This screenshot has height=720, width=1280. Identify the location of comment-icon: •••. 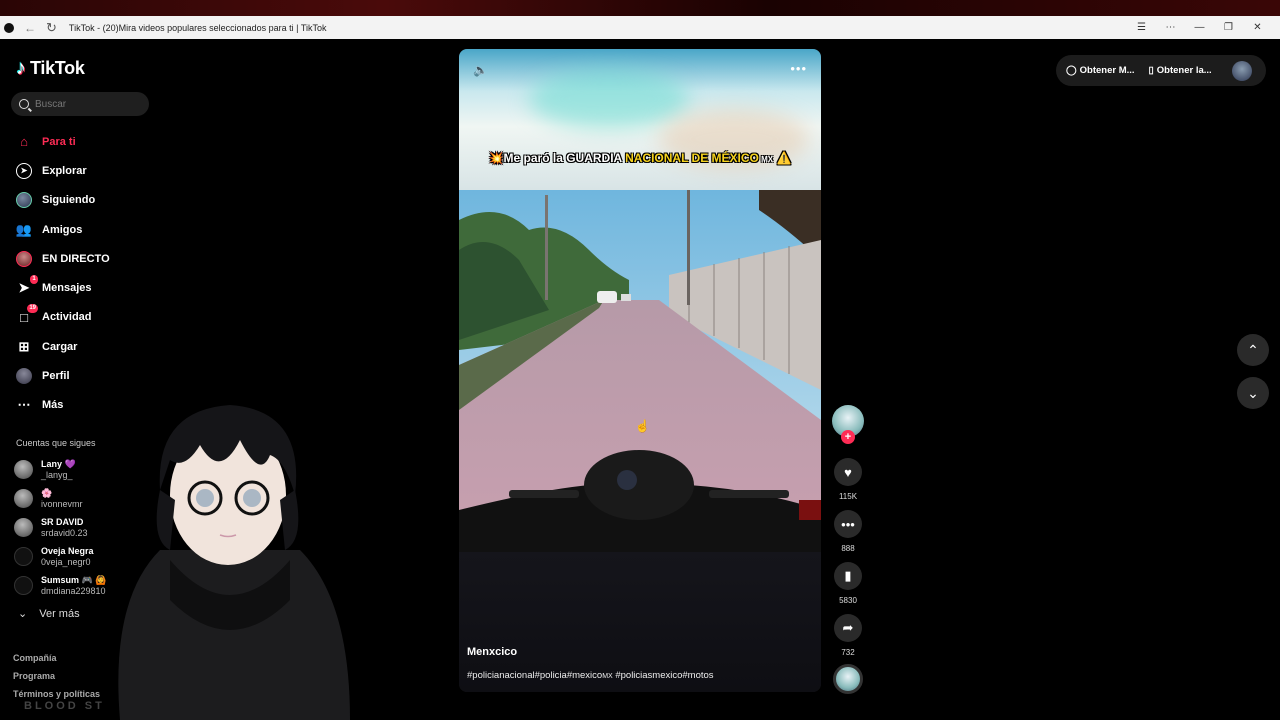
(848, 524).